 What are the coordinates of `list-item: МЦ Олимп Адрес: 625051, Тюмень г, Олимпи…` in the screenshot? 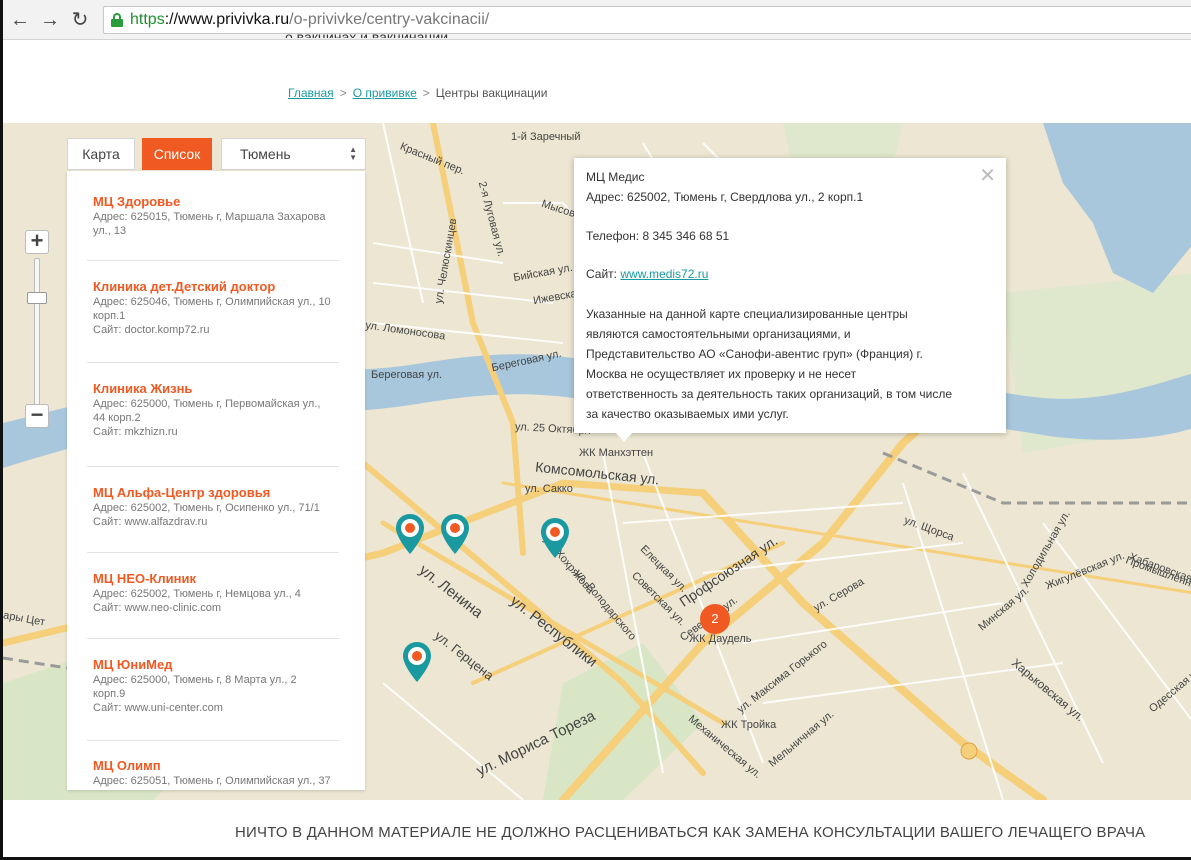 It's located at (218, 772).